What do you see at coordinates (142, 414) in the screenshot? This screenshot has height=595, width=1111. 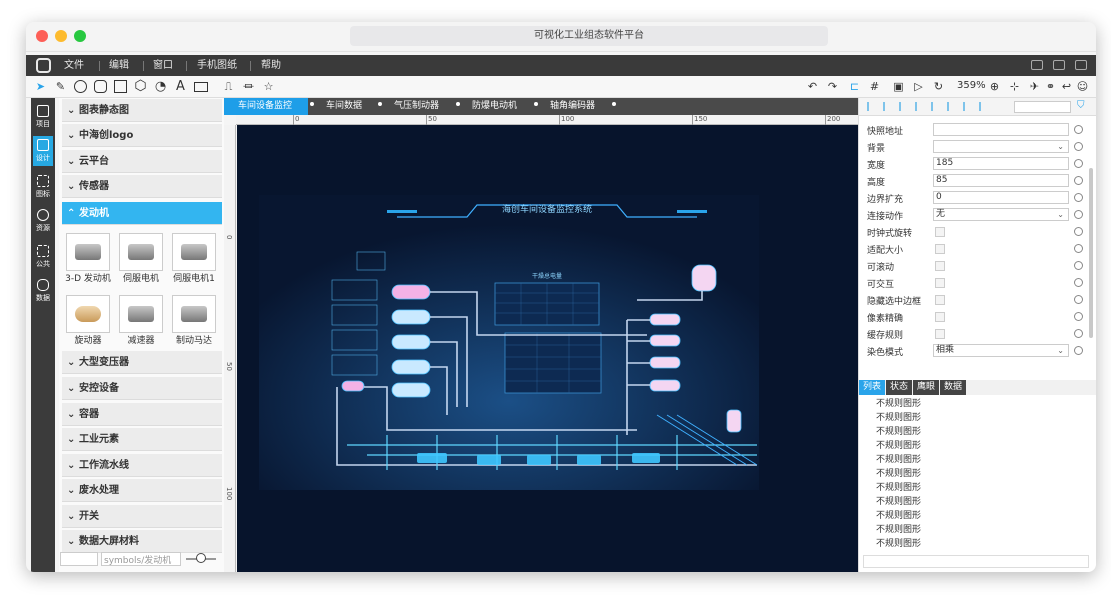 I see `category-container: ⌄ 容器` at bounding box center [142, 414].